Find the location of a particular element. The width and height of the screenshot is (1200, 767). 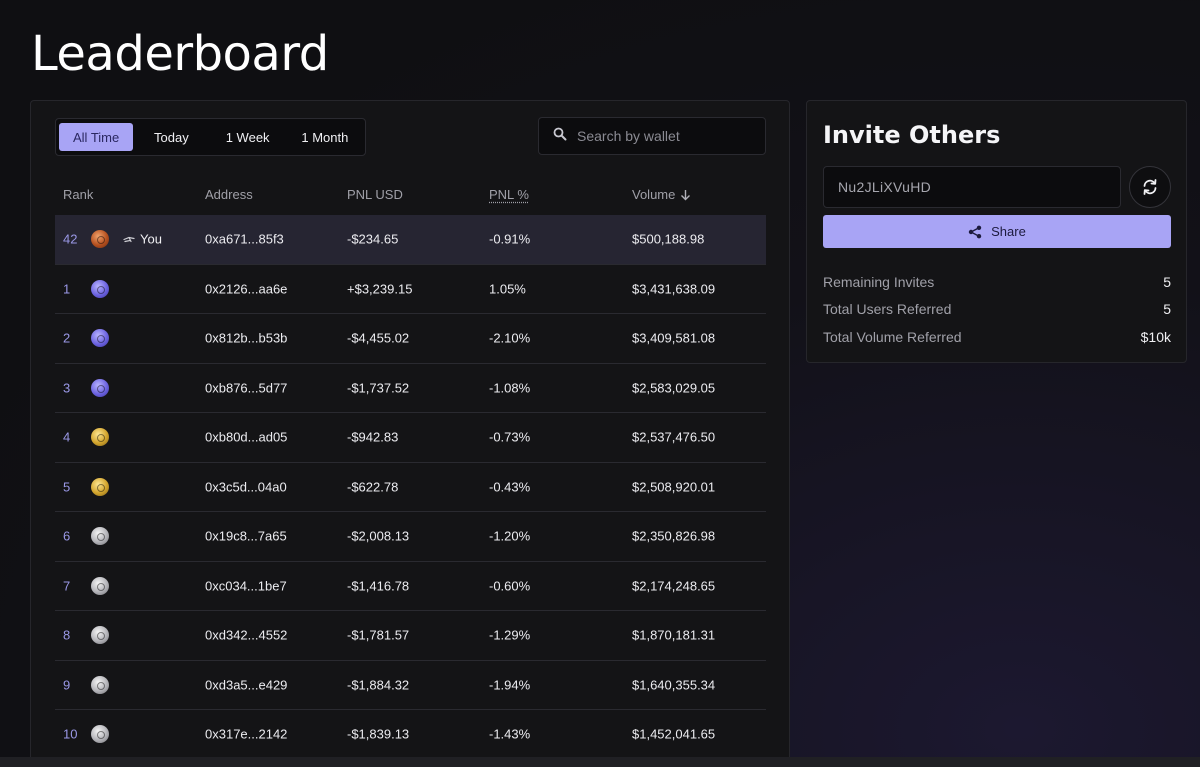

tab-today: Today is located at coordinates (171, 137).